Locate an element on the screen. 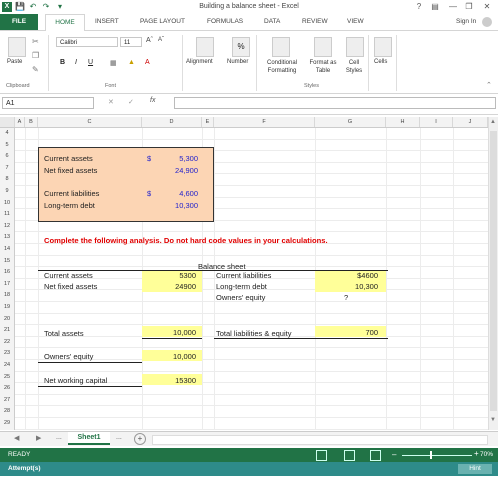 Image resolution: width=498 pixels, height=496 pixels. alignment-icon is located at coordinates (205, 47).